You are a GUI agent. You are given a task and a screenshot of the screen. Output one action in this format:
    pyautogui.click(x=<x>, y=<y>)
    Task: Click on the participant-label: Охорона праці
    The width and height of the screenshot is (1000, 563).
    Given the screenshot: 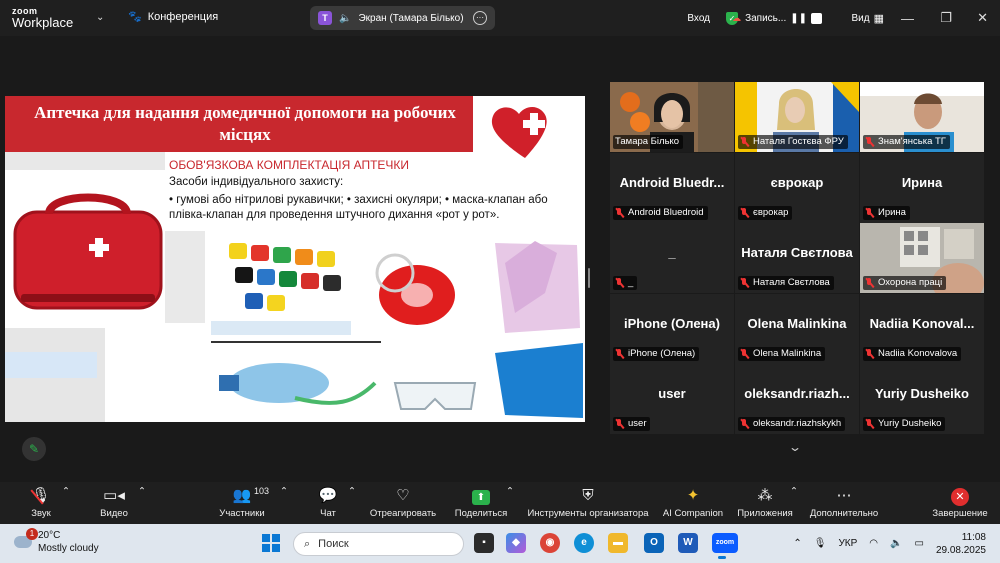 What is the action you would take?
    pyautogui.click(x=905, y=283)
    